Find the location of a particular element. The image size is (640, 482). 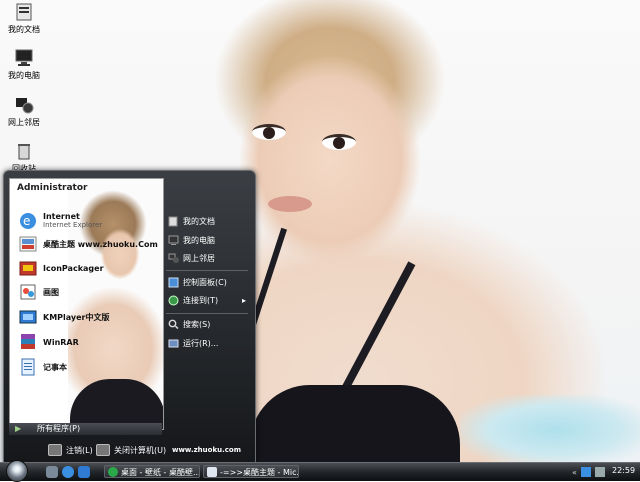

pinned-item-internet: e Internet Internet Explorer is located at coordinates (90, 221).